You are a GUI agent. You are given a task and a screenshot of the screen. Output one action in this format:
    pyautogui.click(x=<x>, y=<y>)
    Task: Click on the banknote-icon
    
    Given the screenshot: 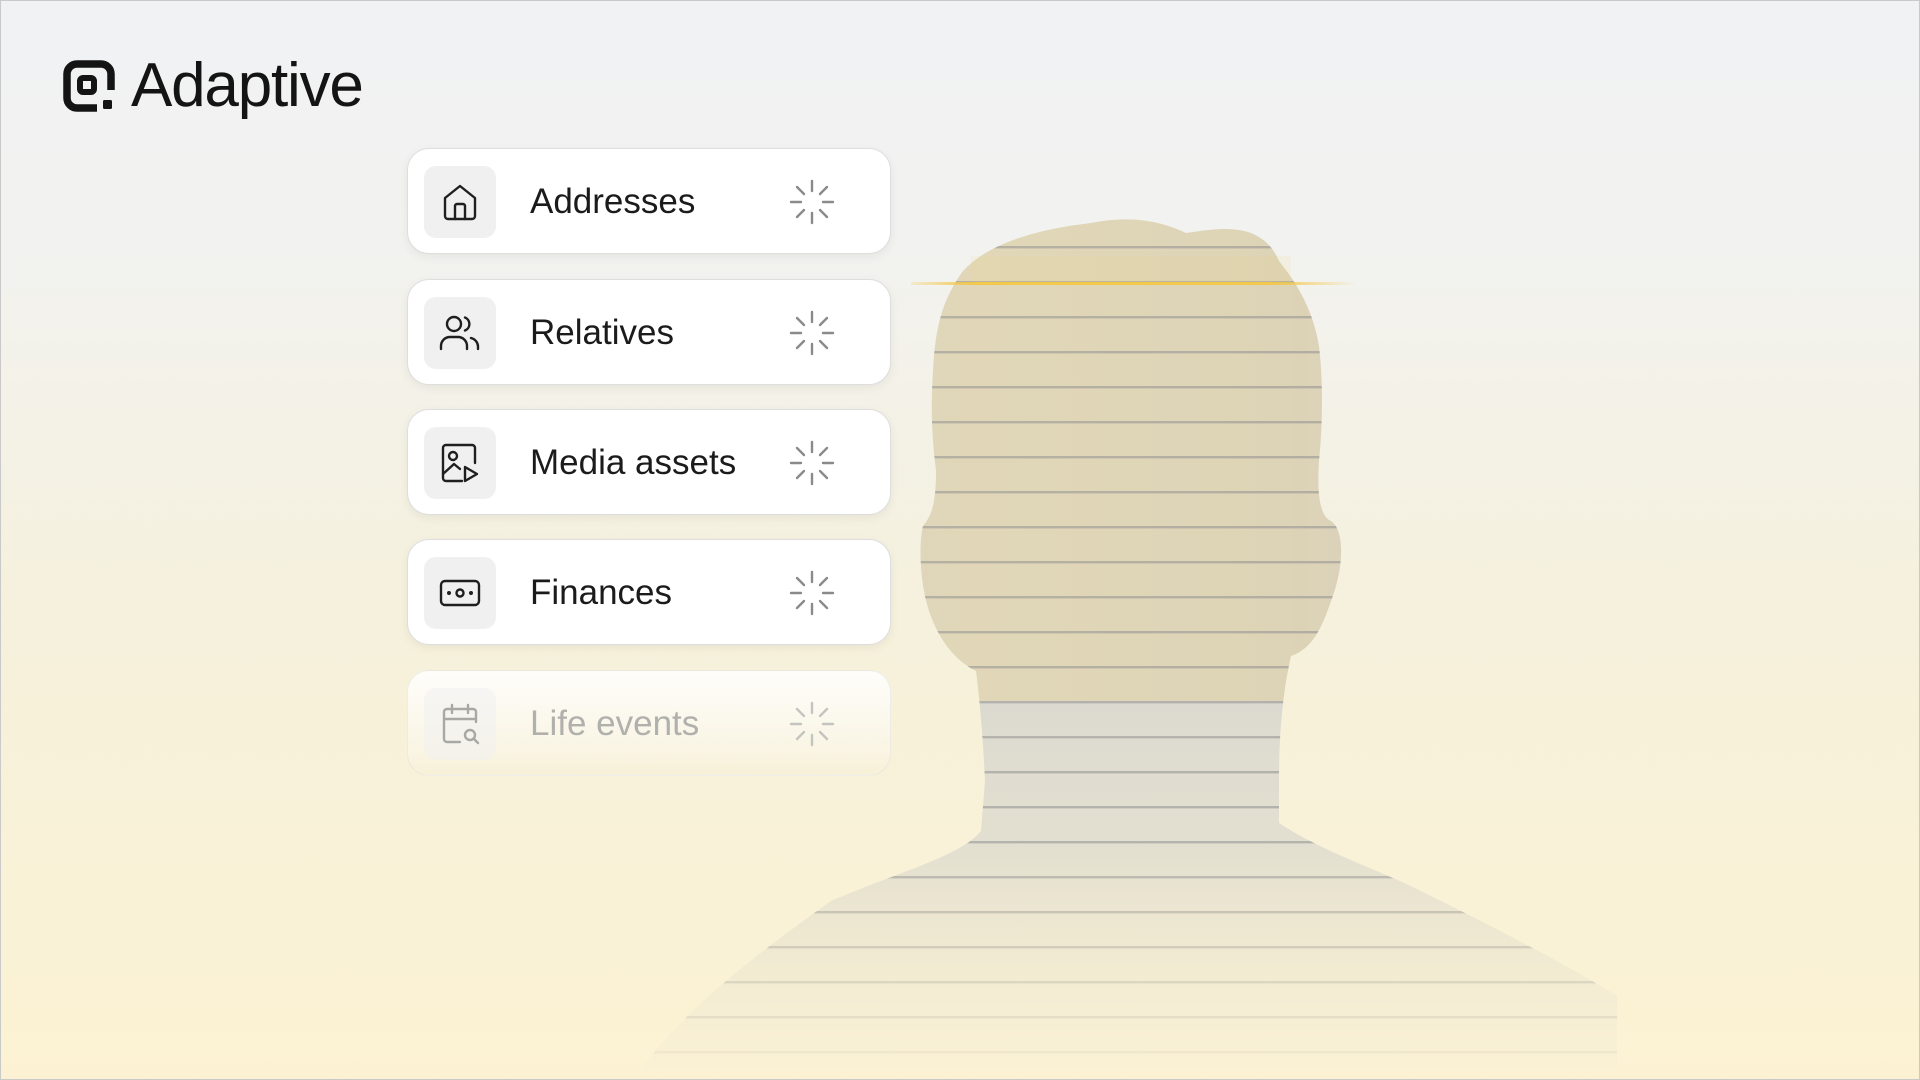 What is the action you would take?
    pyautogui.click(x=460, y=593)
    